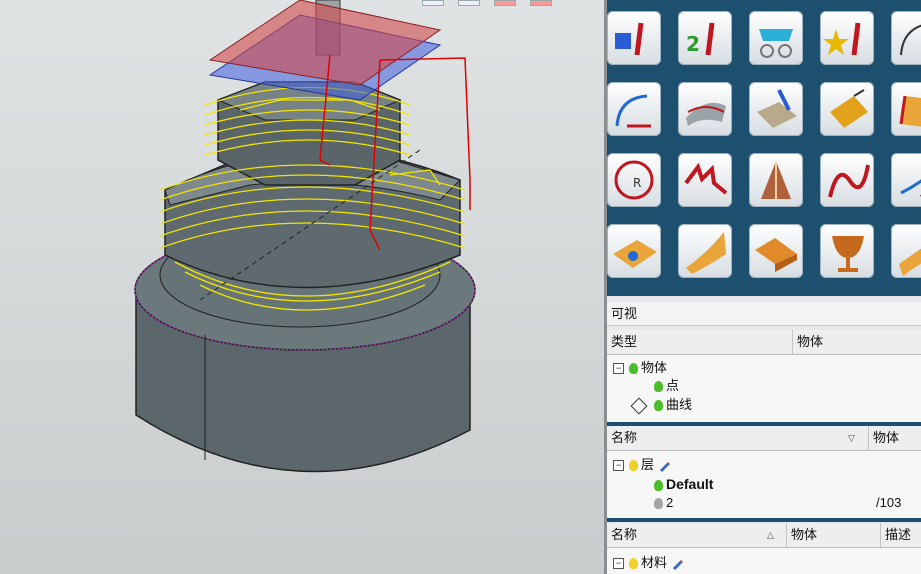  What do you see at coordinates (764, 561) in the screenshot?
I see `materials-tree: − 材料` at bounding box center [764, 561].